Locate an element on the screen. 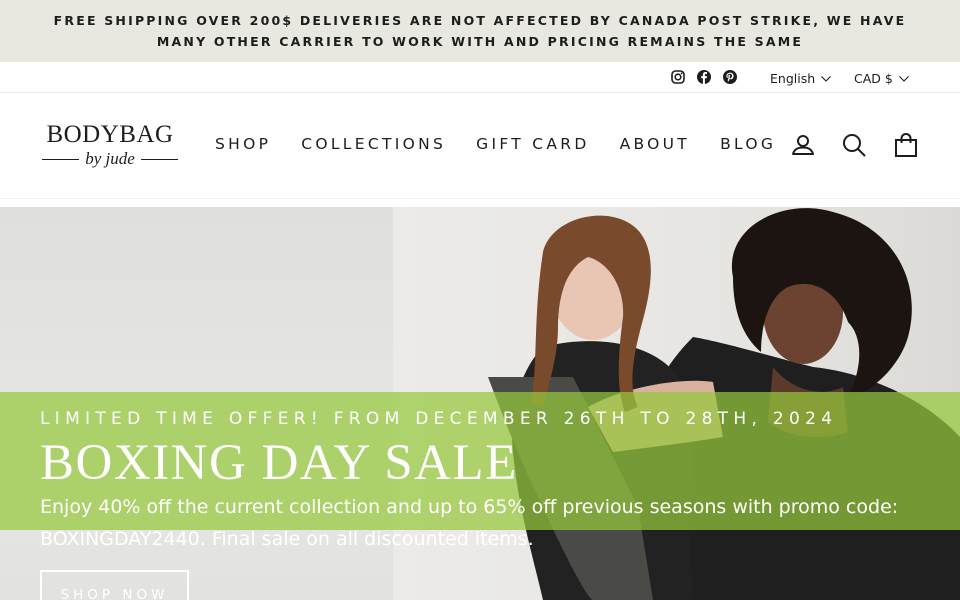 This screenshot has width=960, height=600. facebook-icon is located at coordinates (704, 77).